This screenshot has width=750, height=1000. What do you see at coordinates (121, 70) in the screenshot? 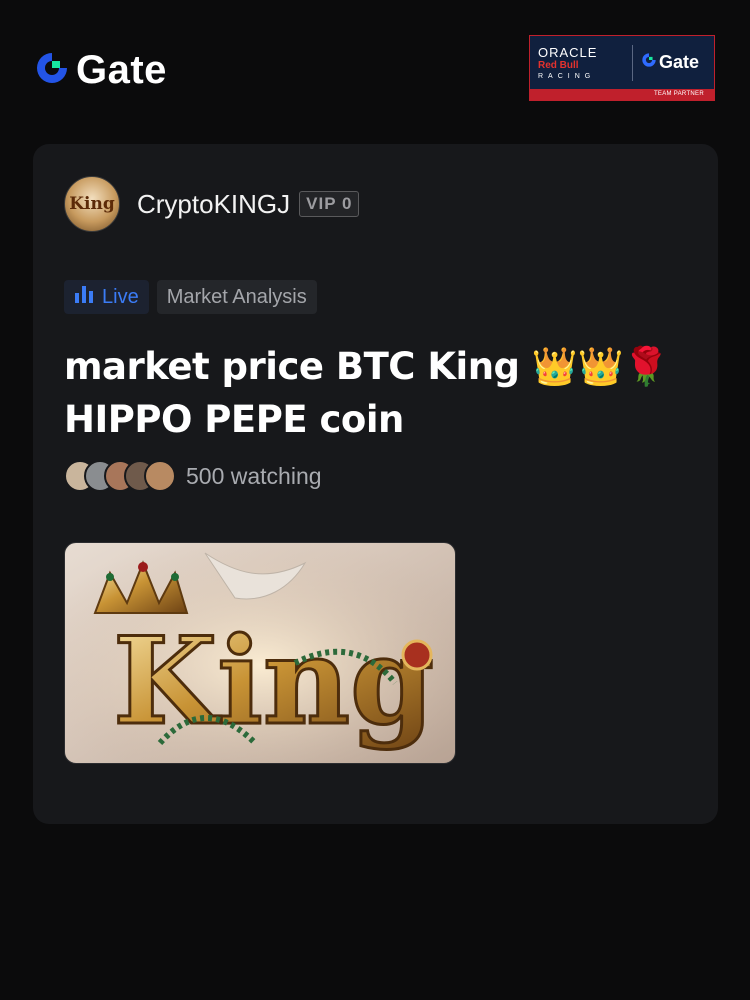
I see `brand-name: Gate` at bounding box center [121, 70].